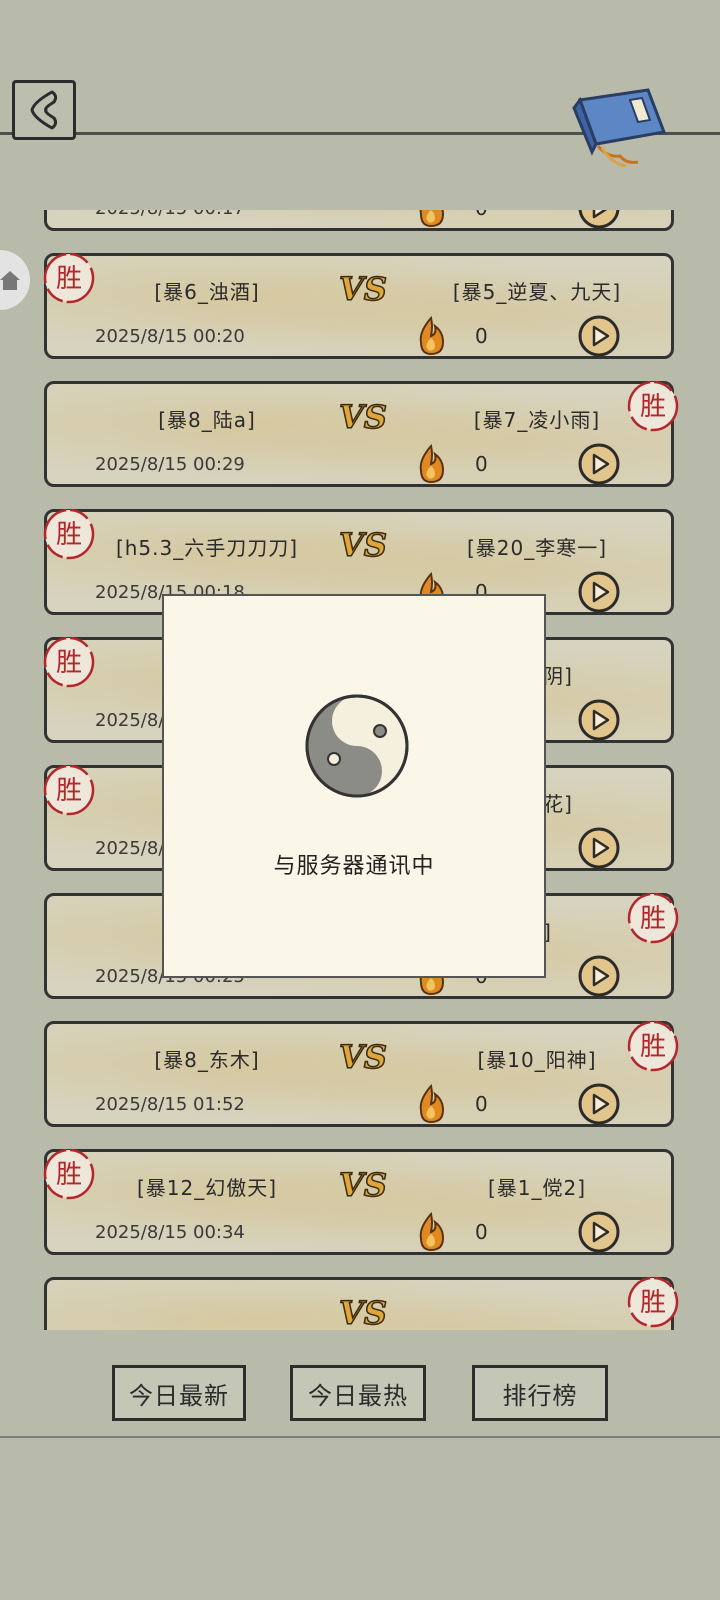 This screenshot has height=1600, width=720. I want to click on match-card: VS 胜, so click(361, 1303).